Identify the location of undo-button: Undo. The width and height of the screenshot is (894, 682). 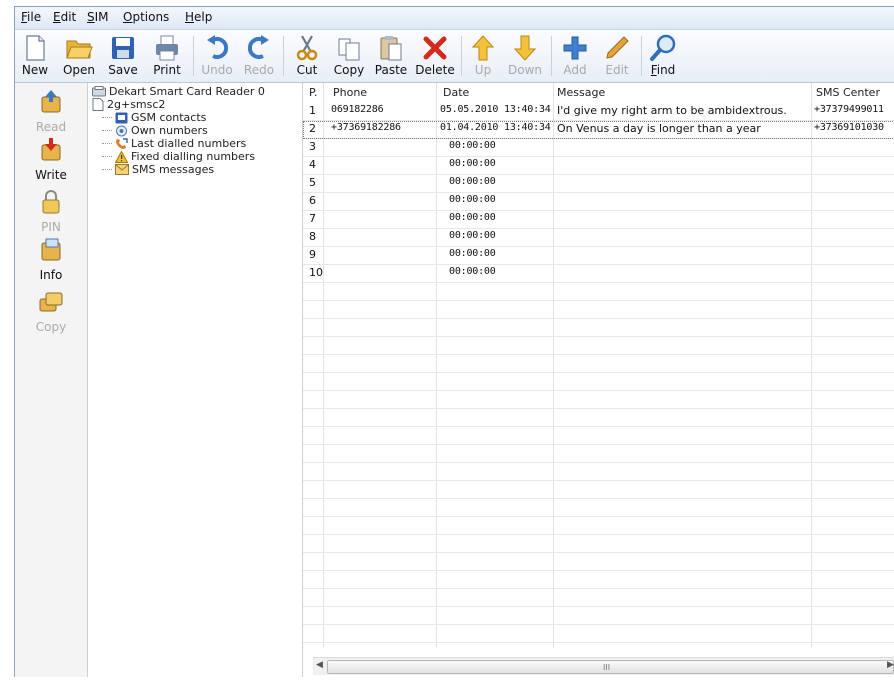
(217, 56).